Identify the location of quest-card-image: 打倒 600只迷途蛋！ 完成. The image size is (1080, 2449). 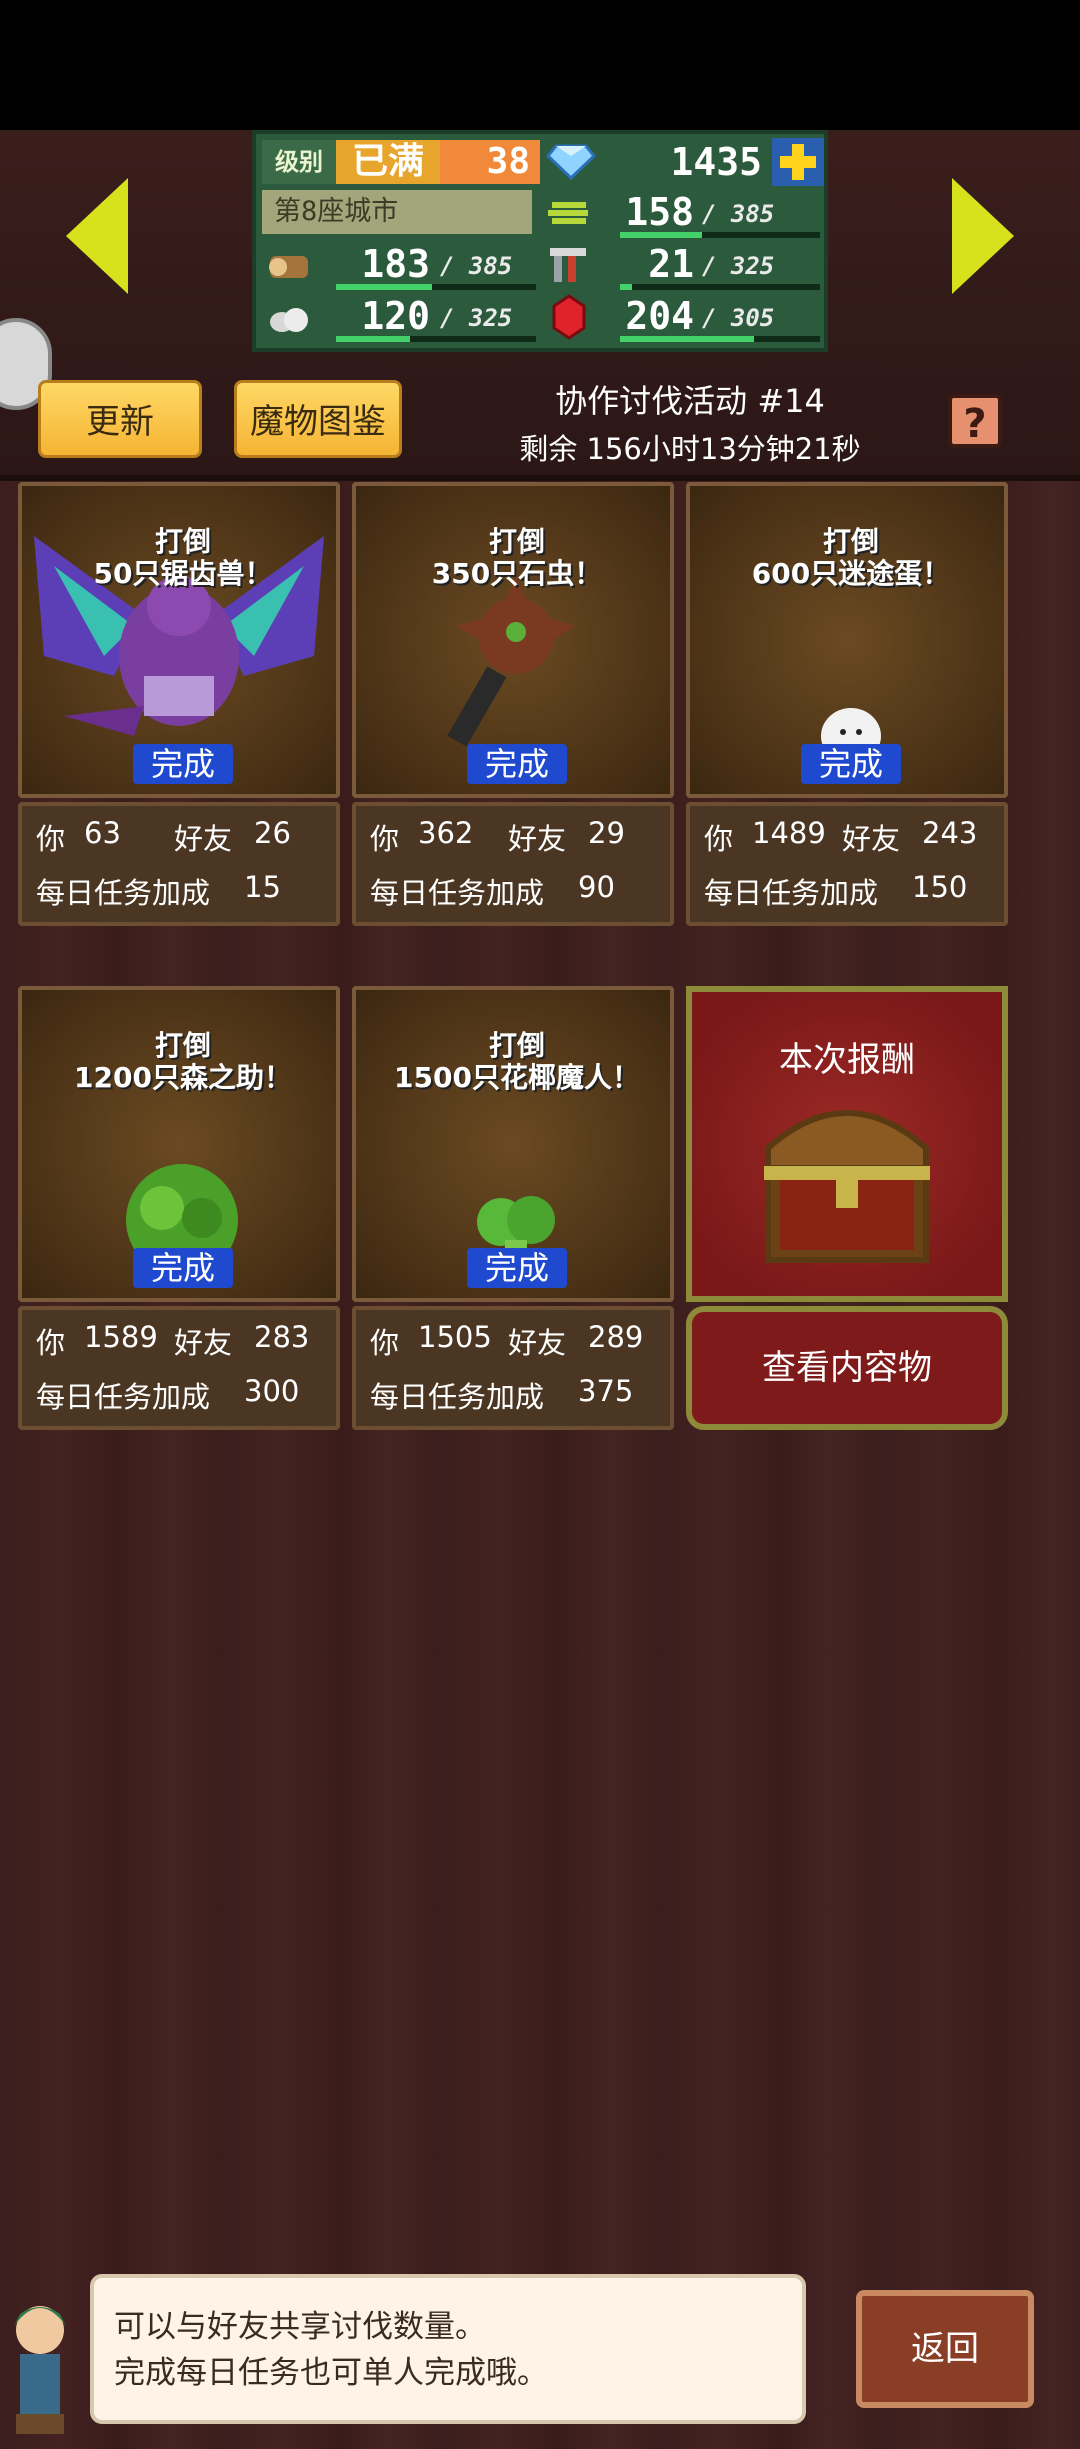
(847, 640).